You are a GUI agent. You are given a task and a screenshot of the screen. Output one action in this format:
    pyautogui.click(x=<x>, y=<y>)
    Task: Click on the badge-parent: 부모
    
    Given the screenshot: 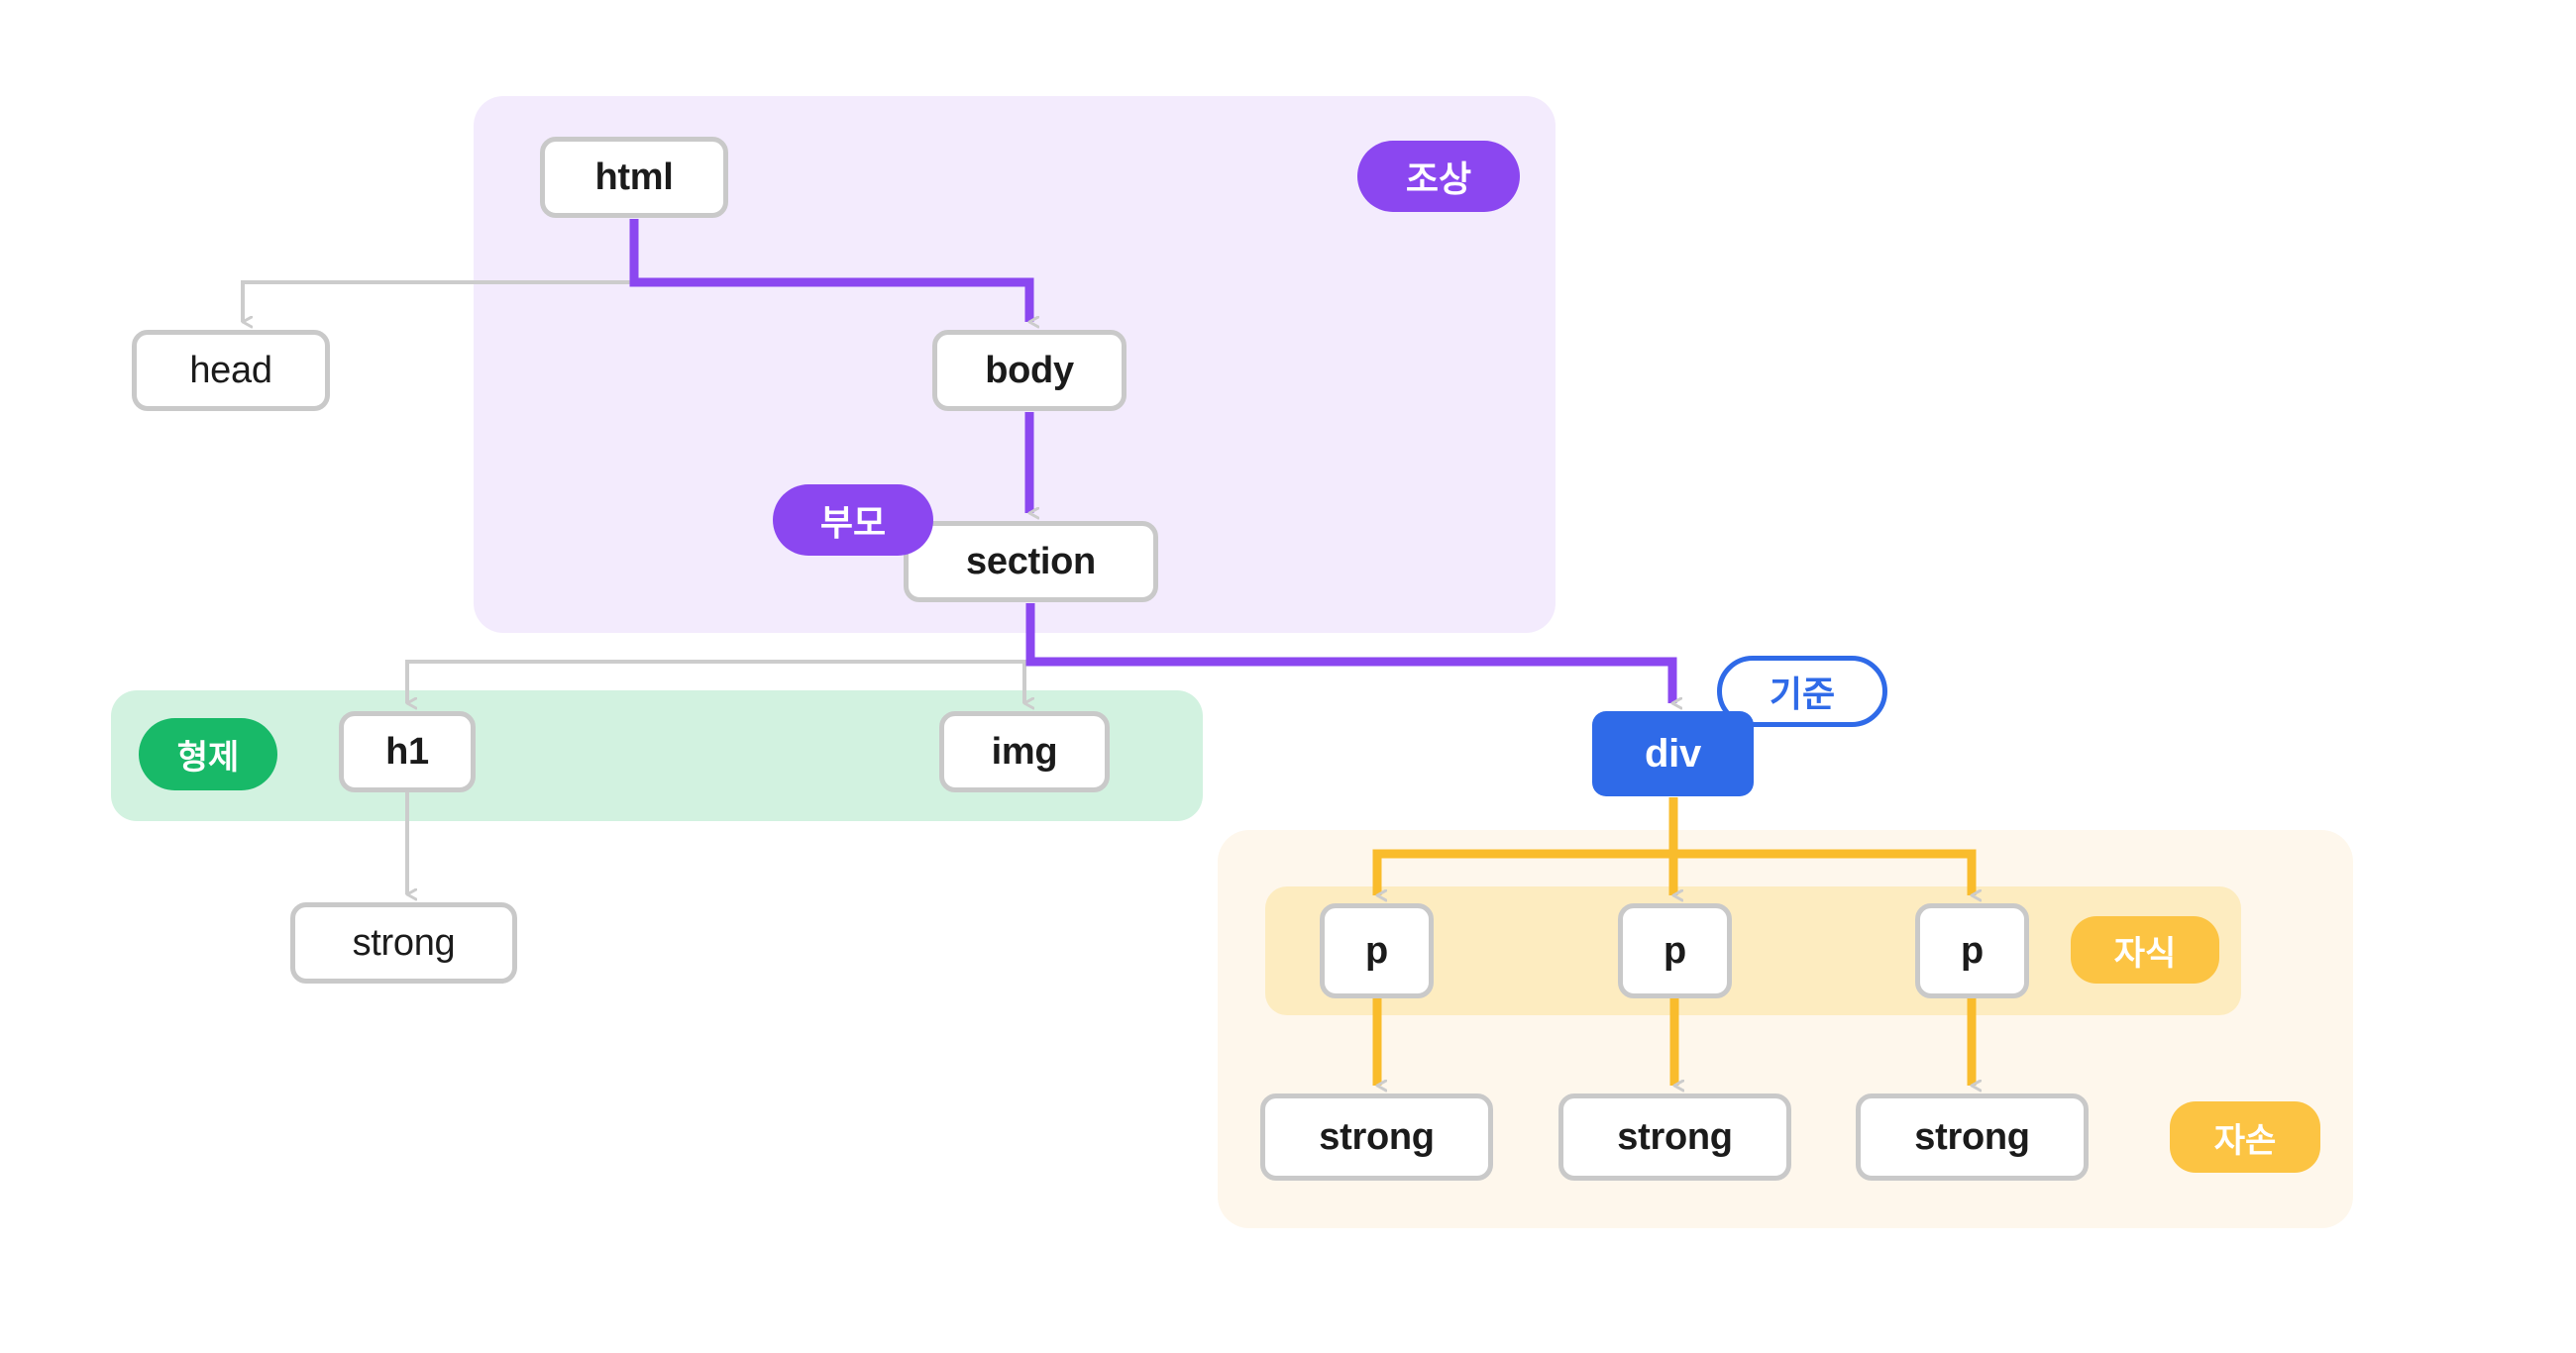 What is the action you would take?
    pyautogui.click(x=853, y=520)
    